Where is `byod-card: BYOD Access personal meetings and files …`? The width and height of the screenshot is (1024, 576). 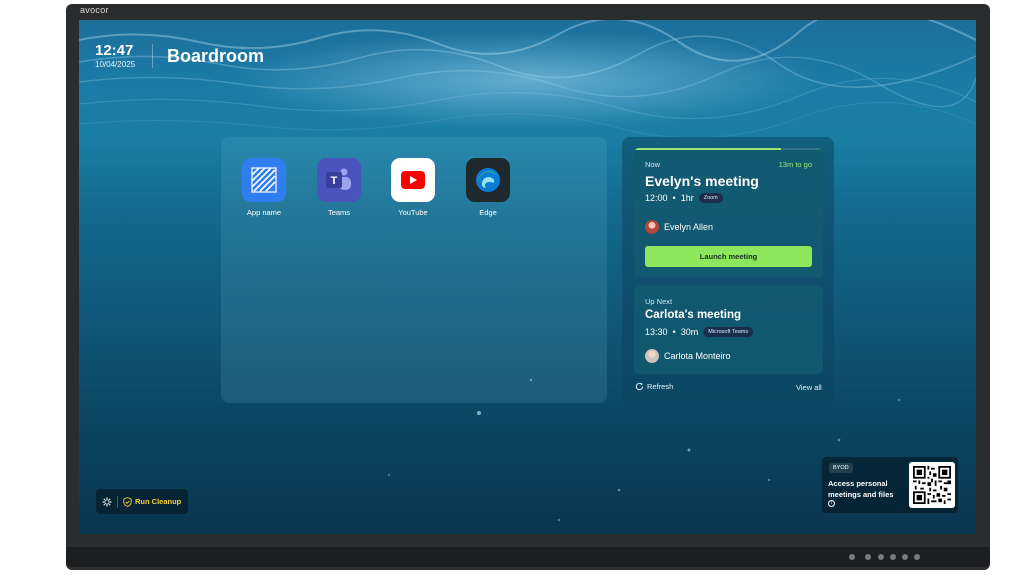 byod-card: BYOD Access personal meetings and files … is located at coordinates (890, 485).